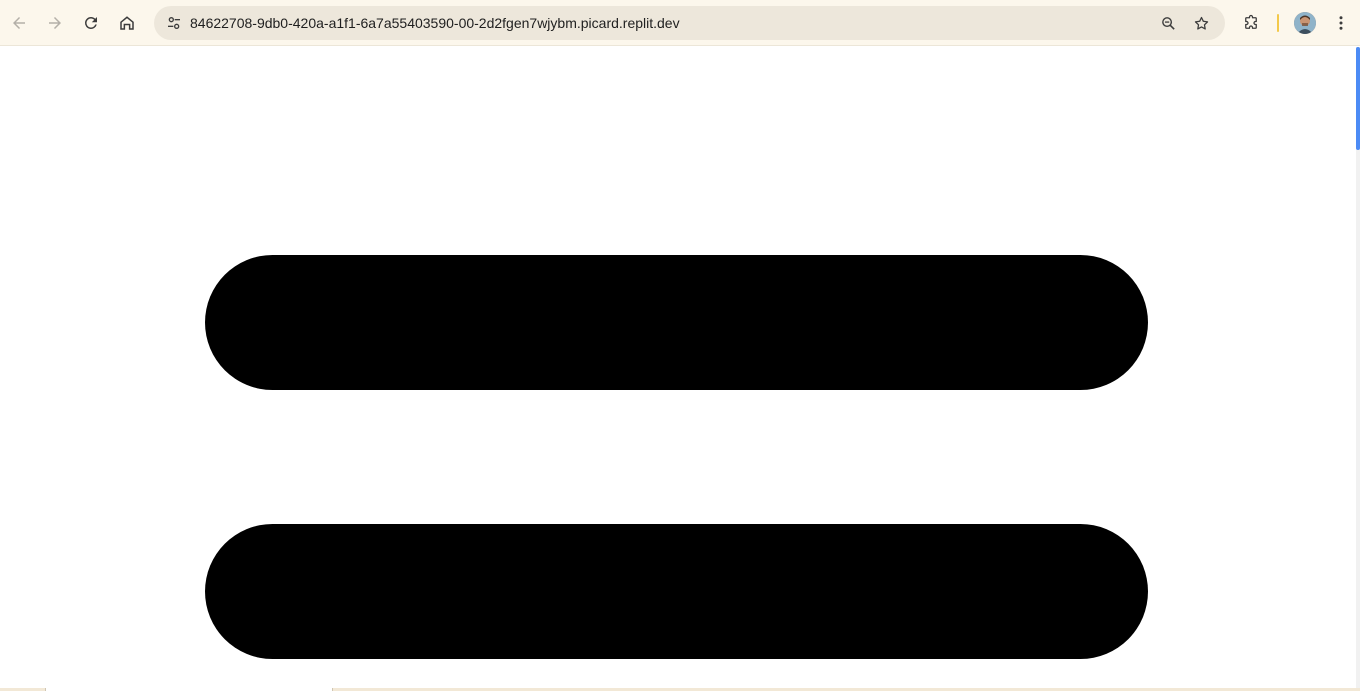 The image size is (1360, 691). I want to click on star-icon, so click(1201, 23).